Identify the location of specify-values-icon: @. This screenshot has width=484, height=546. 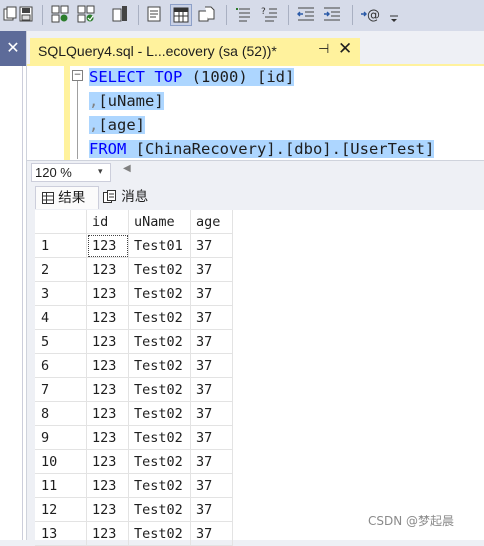
(370, 14).